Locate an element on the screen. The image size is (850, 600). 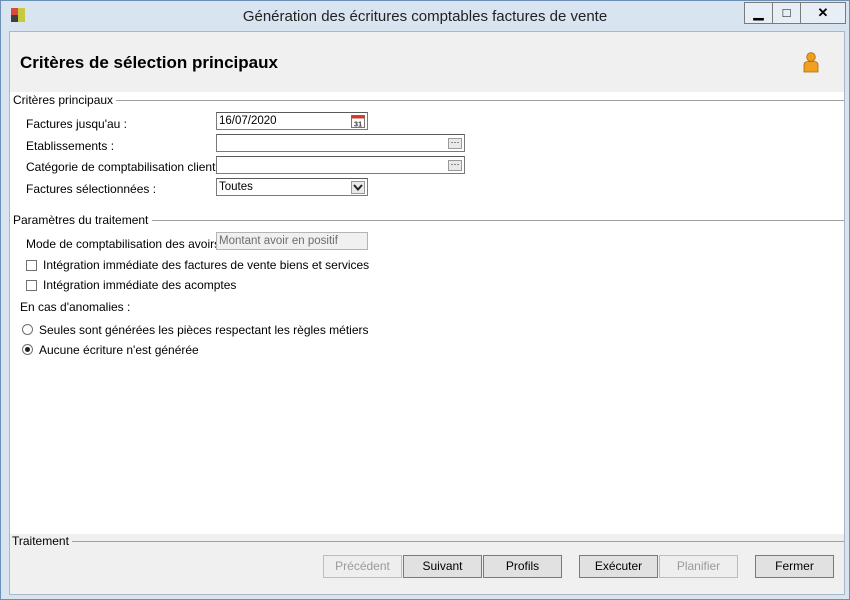
integrate-deposits-label: Intégration immédiate des acomptes is located at coordinates (139, 285).